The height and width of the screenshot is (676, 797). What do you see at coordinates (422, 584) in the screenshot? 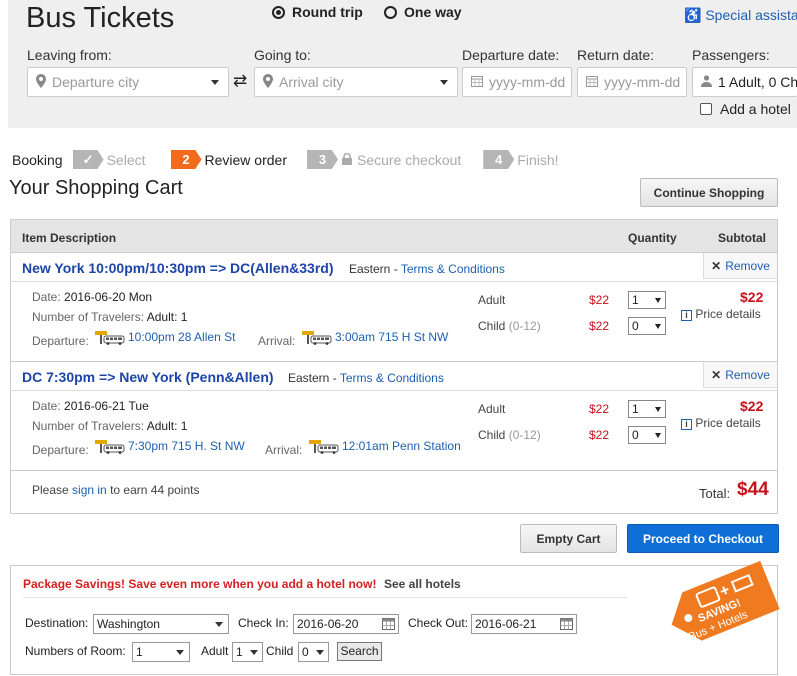
I see `see-all-hotels-link: See all hotels` at bounding box center [422, 584].